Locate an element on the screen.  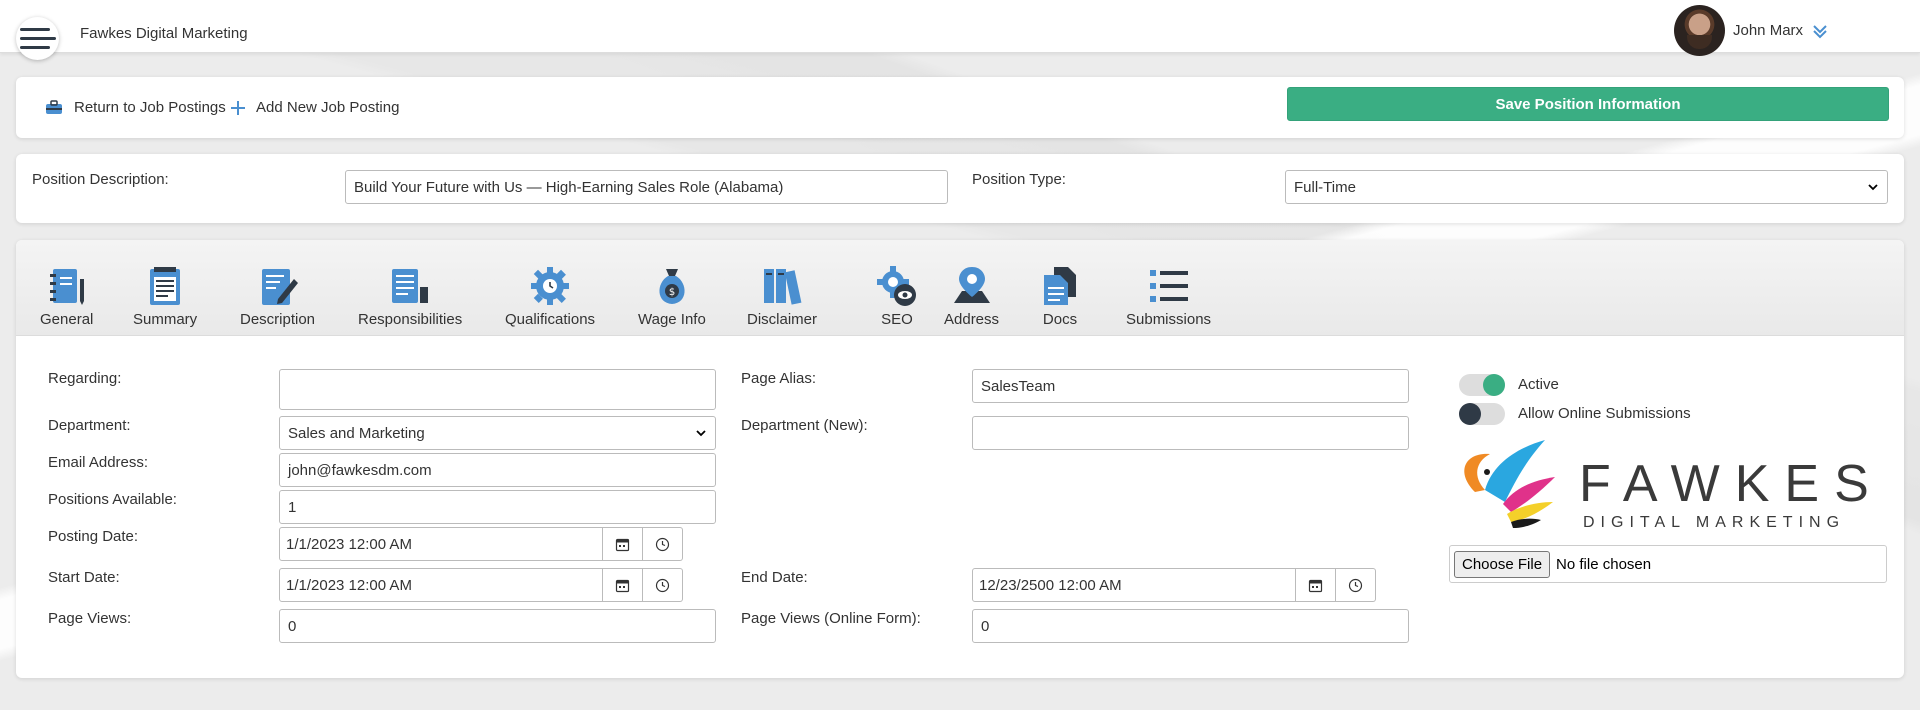
gear-clock-icon is located at coordinates (550, 286).